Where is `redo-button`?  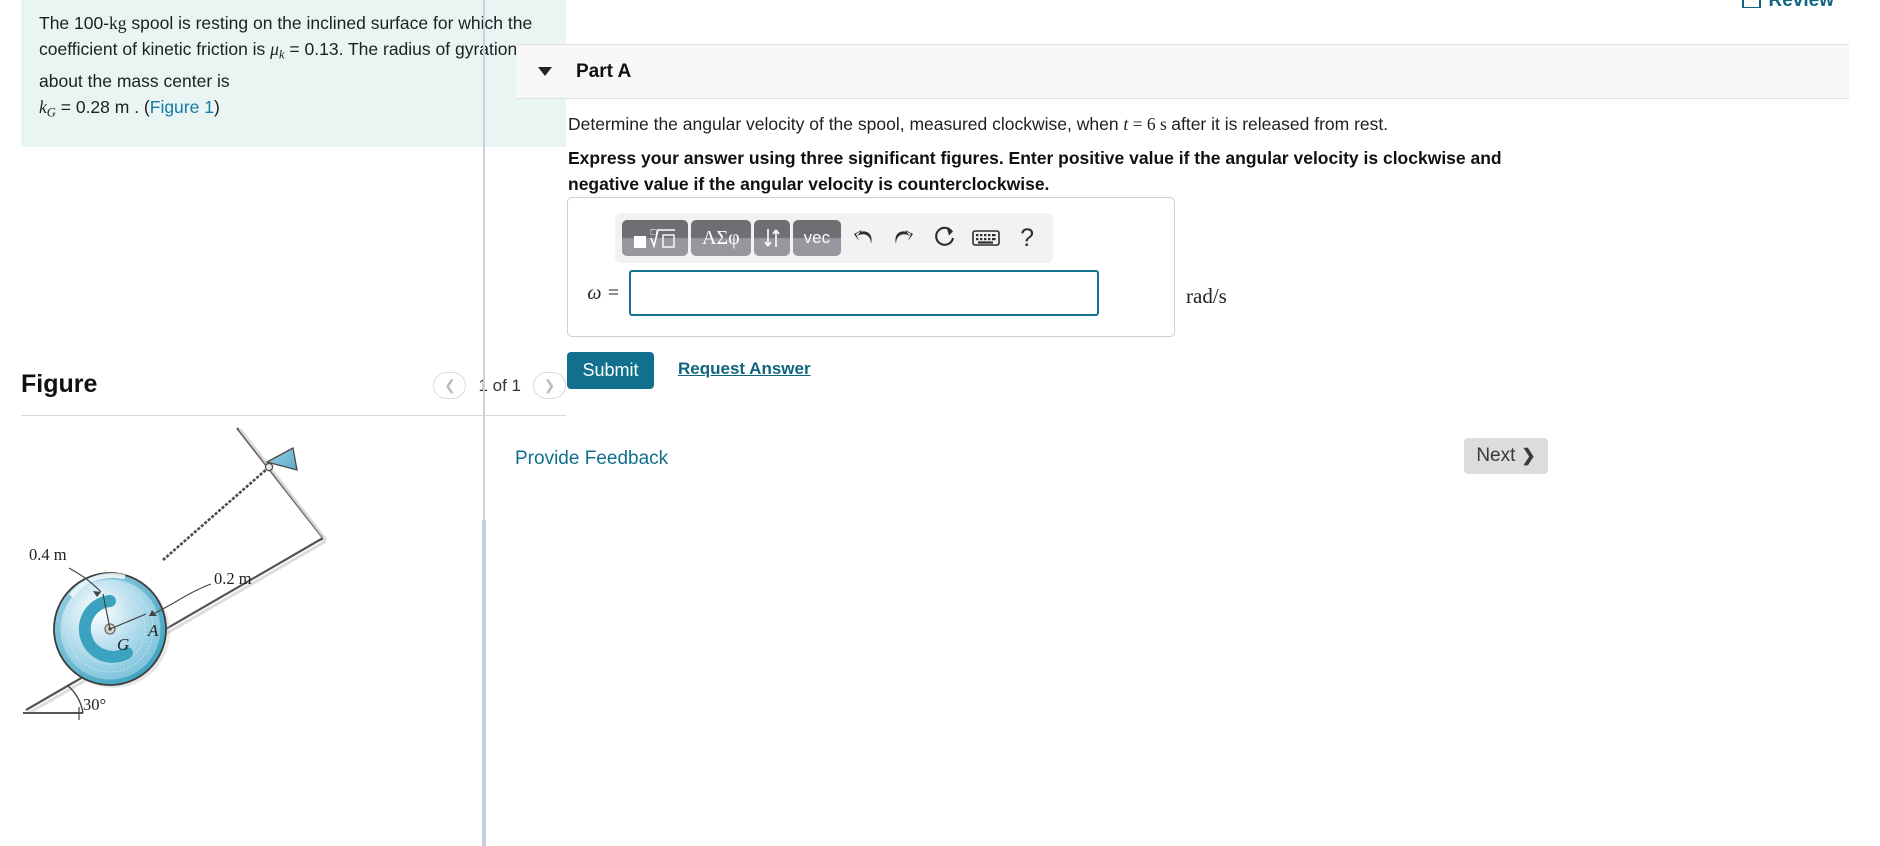 redo-button is located at coordinates (904, 238).